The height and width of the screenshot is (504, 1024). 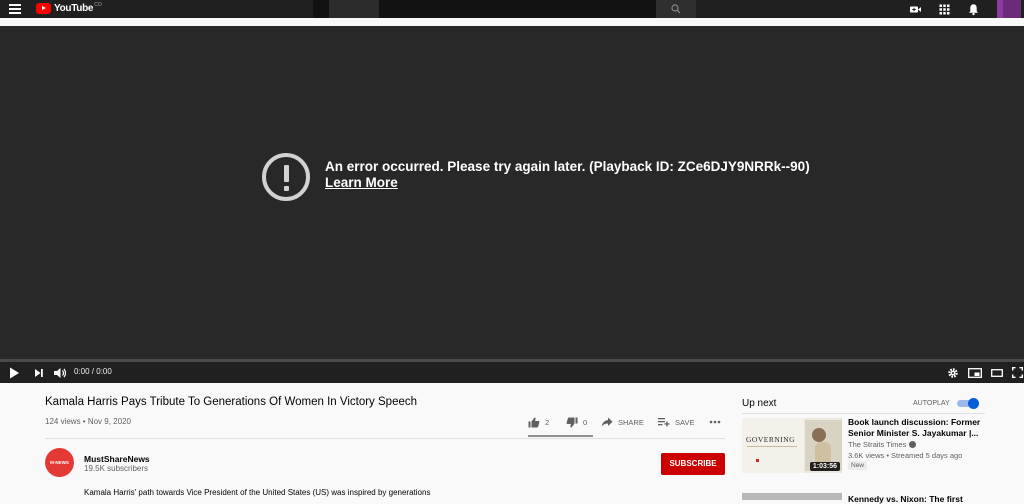 I want to click on autoplay-toggle, so click(x=968, y=403).